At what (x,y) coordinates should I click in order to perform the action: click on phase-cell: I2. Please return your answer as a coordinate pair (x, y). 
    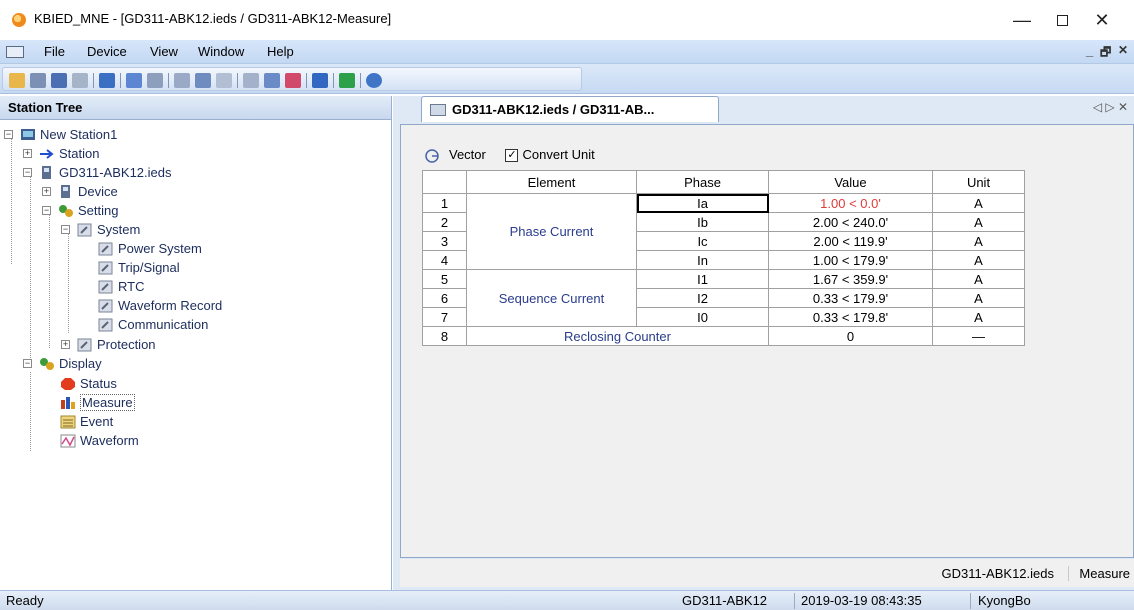
    Looking at the image, I should click on (702, 298).